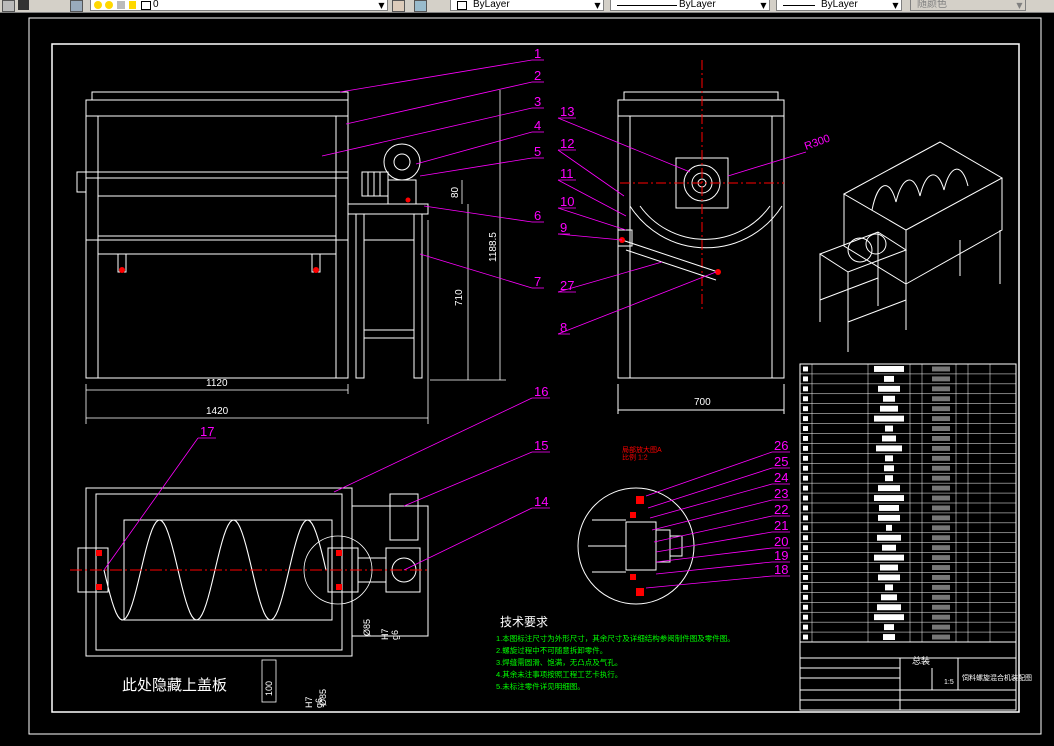 This screenshot has height=746, width=1054. I want to click on dim-1188-5: 1188.5, so click(493, 247).